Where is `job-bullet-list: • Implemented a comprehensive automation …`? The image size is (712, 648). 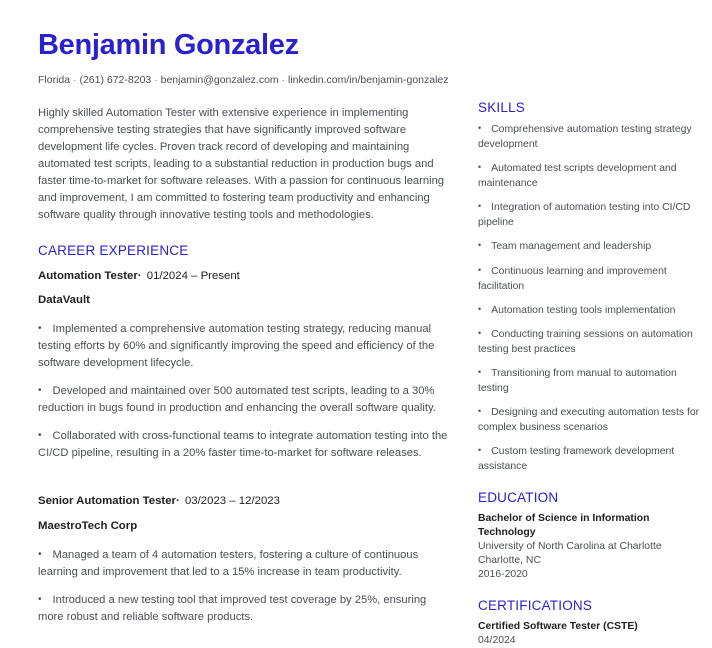 job-bullet-list: • Implemented a comprehensive automation … is located at coordinates (245, 391).